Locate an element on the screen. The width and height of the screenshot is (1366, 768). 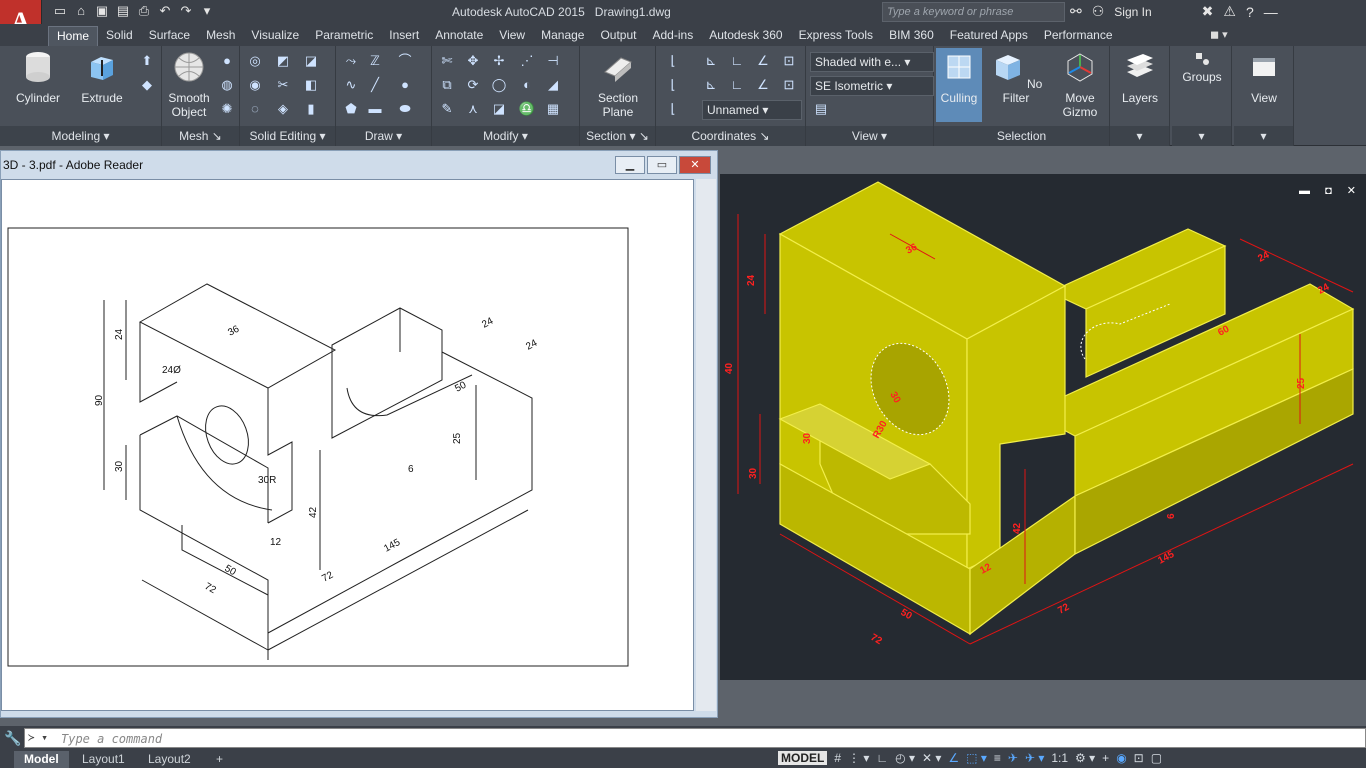
tab-layout1: Layout1 is located at coordinates (103, 759).